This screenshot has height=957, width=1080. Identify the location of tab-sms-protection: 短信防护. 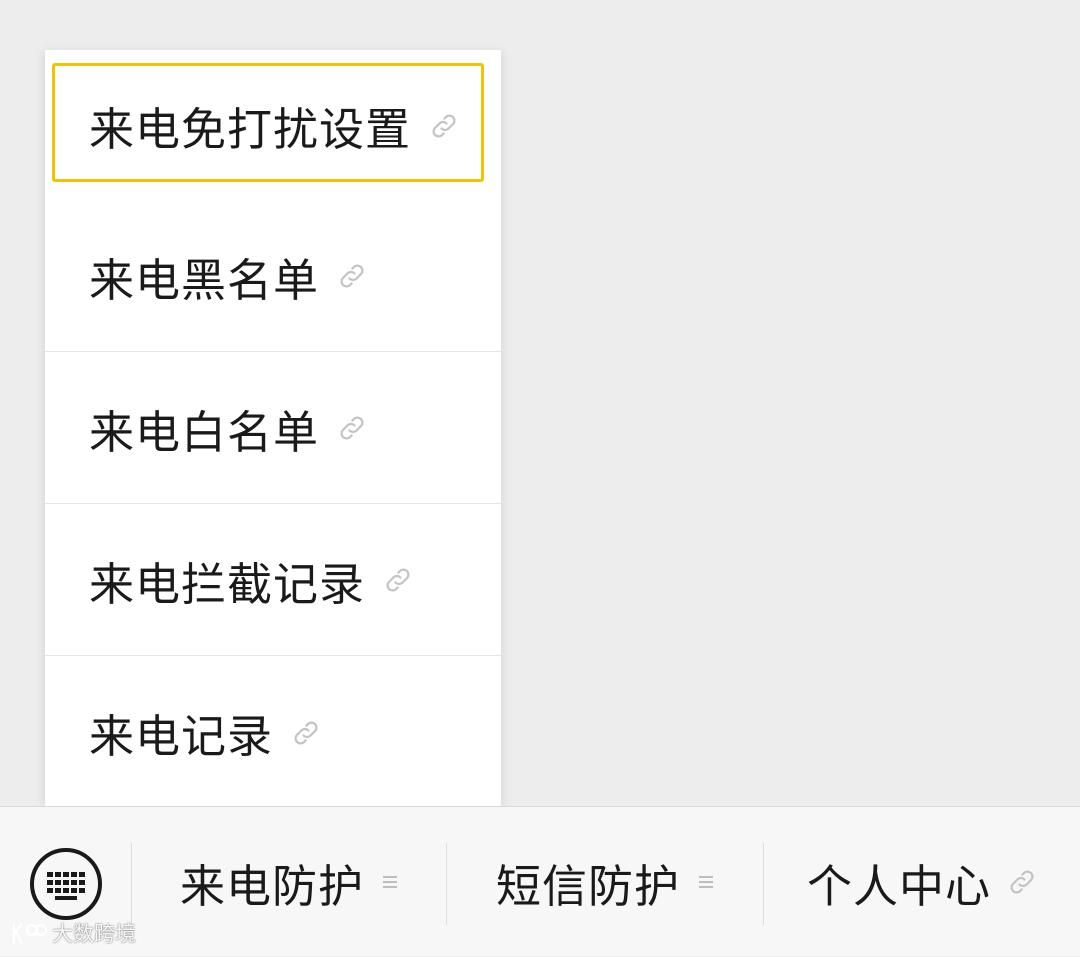
(605, 882).